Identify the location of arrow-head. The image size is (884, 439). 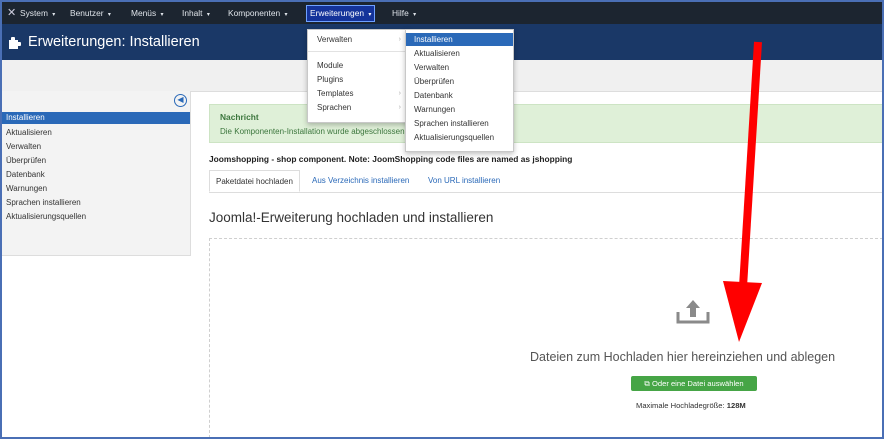
(742, 311).